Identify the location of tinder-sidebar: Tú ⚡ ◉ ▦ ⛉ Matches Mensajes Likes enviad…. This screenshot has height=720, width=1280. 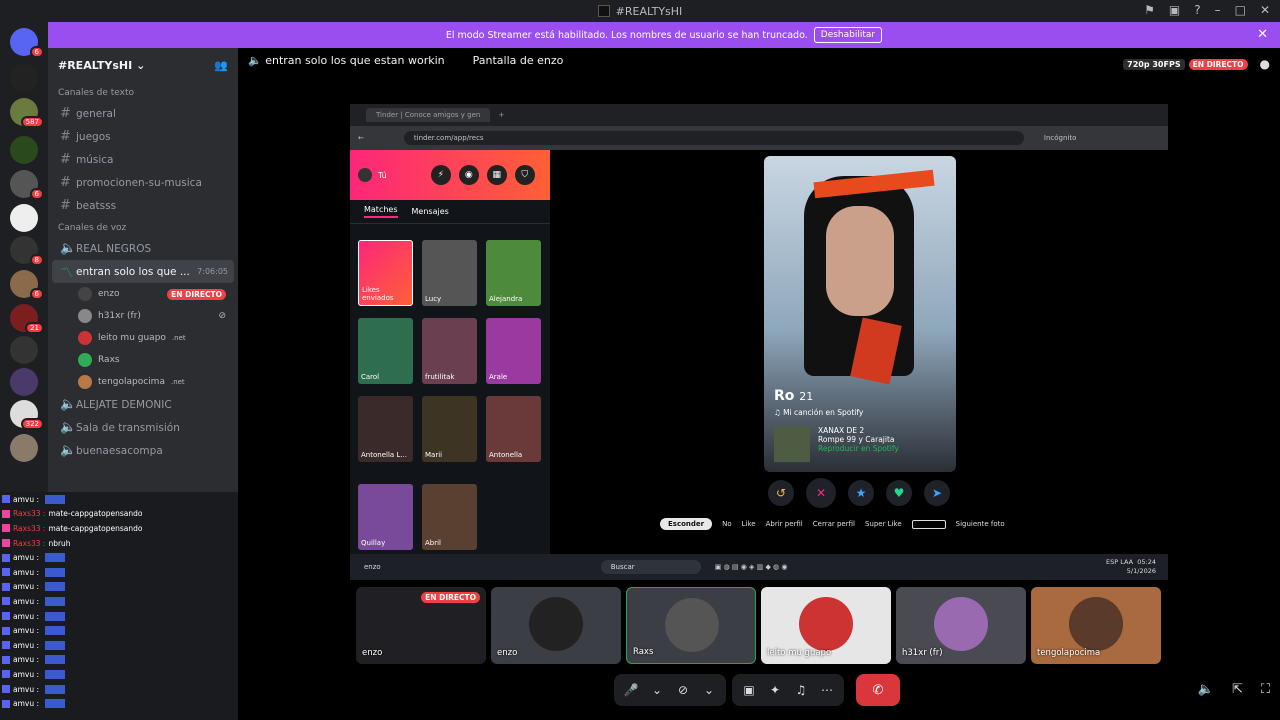
(450, 352).